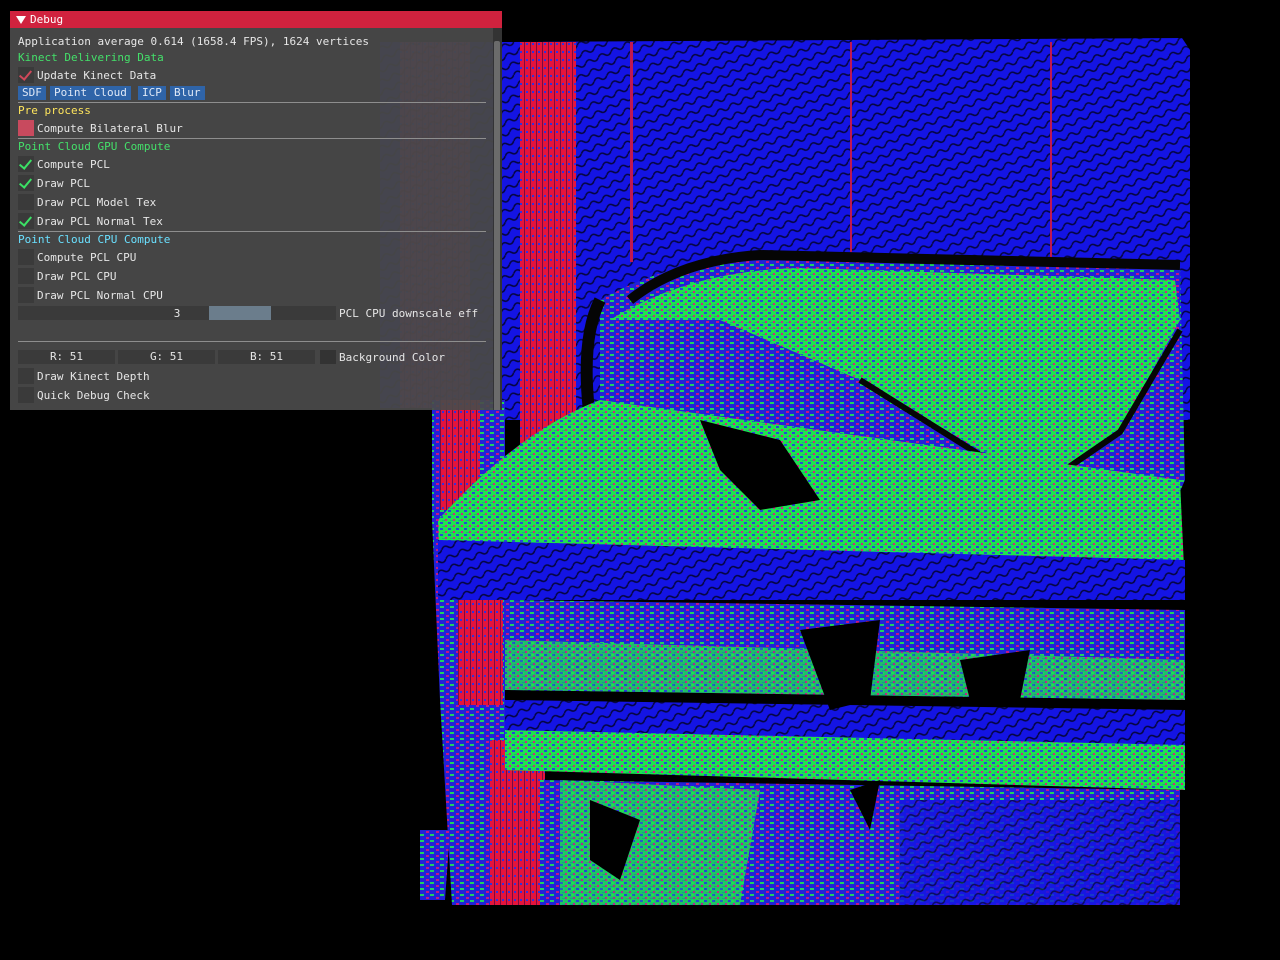 The image size is (1280, 960). Describe the element at coordinates (152, 93) in the screenshot. I see `tab-icp: ICP` at that location.